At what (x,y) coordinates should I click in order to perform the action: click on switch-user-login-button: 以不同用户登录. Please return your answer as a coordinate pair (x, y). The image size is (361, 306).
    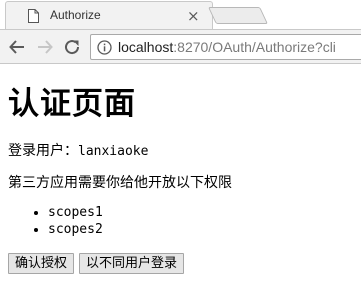
    Looking at the image, I should click on (132, 263).